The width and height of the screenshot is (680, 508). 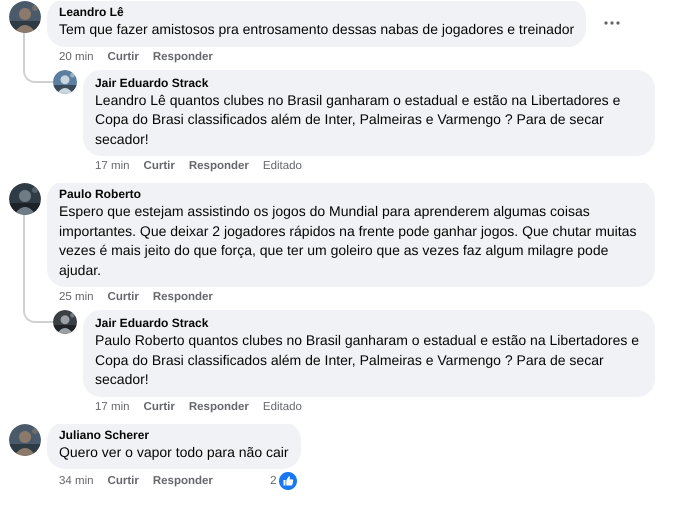 What do you see at coordinates (273, 481) in the screenshot?
I see `reaction-count: 2` at bounding box center [273, 481].